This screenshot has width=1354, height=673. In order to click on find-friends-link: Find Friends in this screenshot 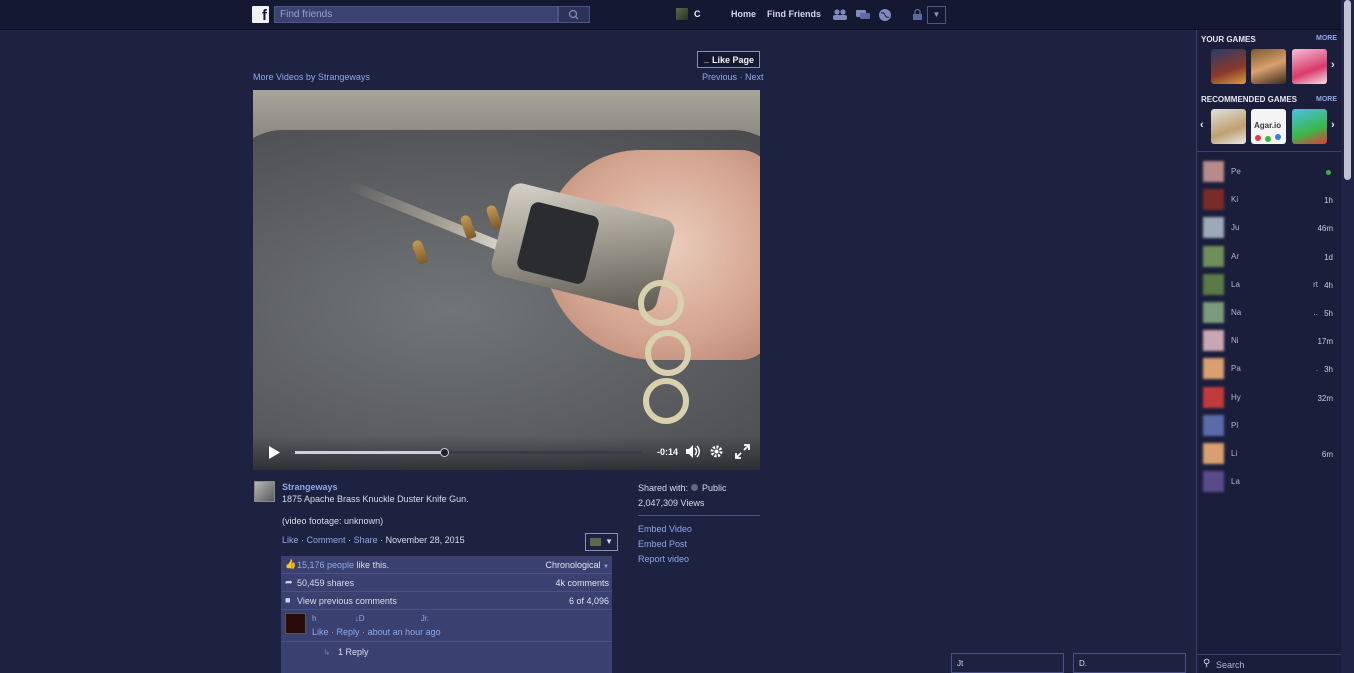, I will do `click(794, 14)`.